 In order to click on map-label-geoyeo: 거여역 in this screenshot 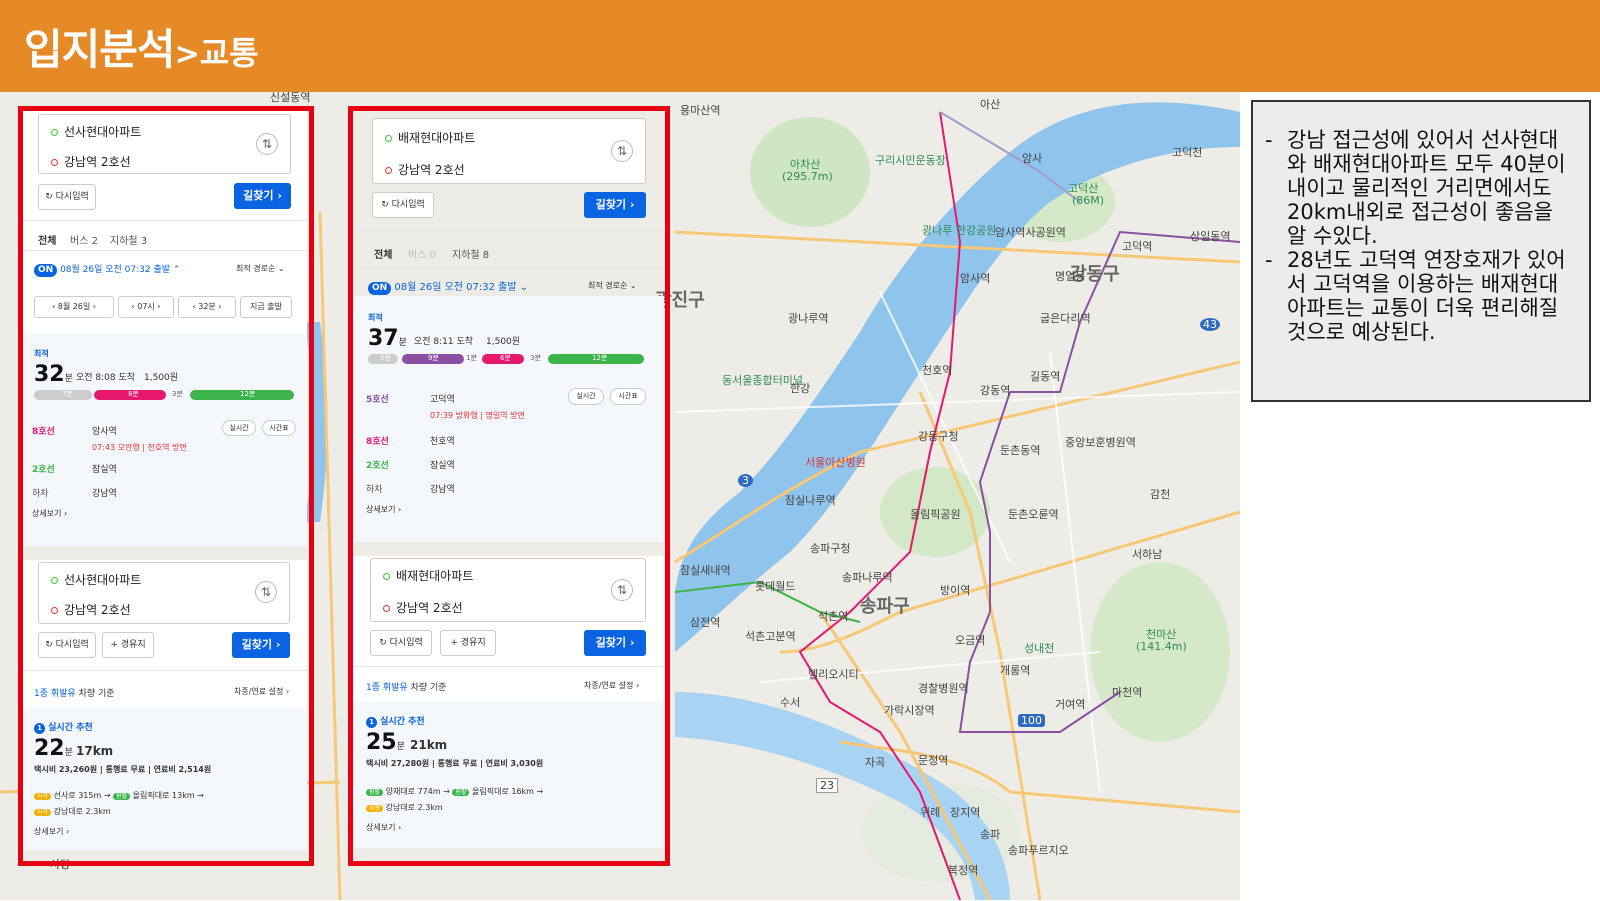, I will do `click(1070, 704)`.